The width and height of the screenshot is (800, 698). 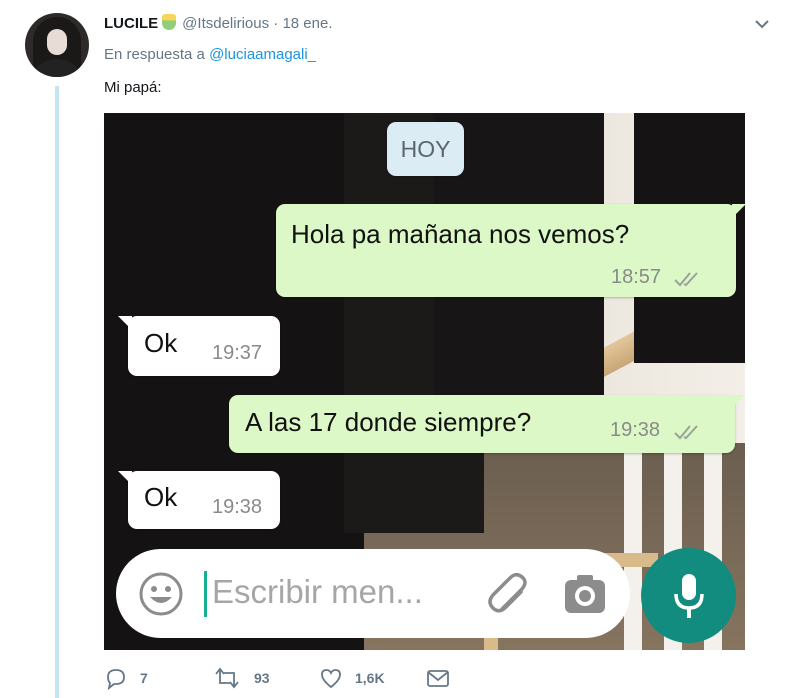 I want to click on message-time: 19:37, so click(x=237, y=353).